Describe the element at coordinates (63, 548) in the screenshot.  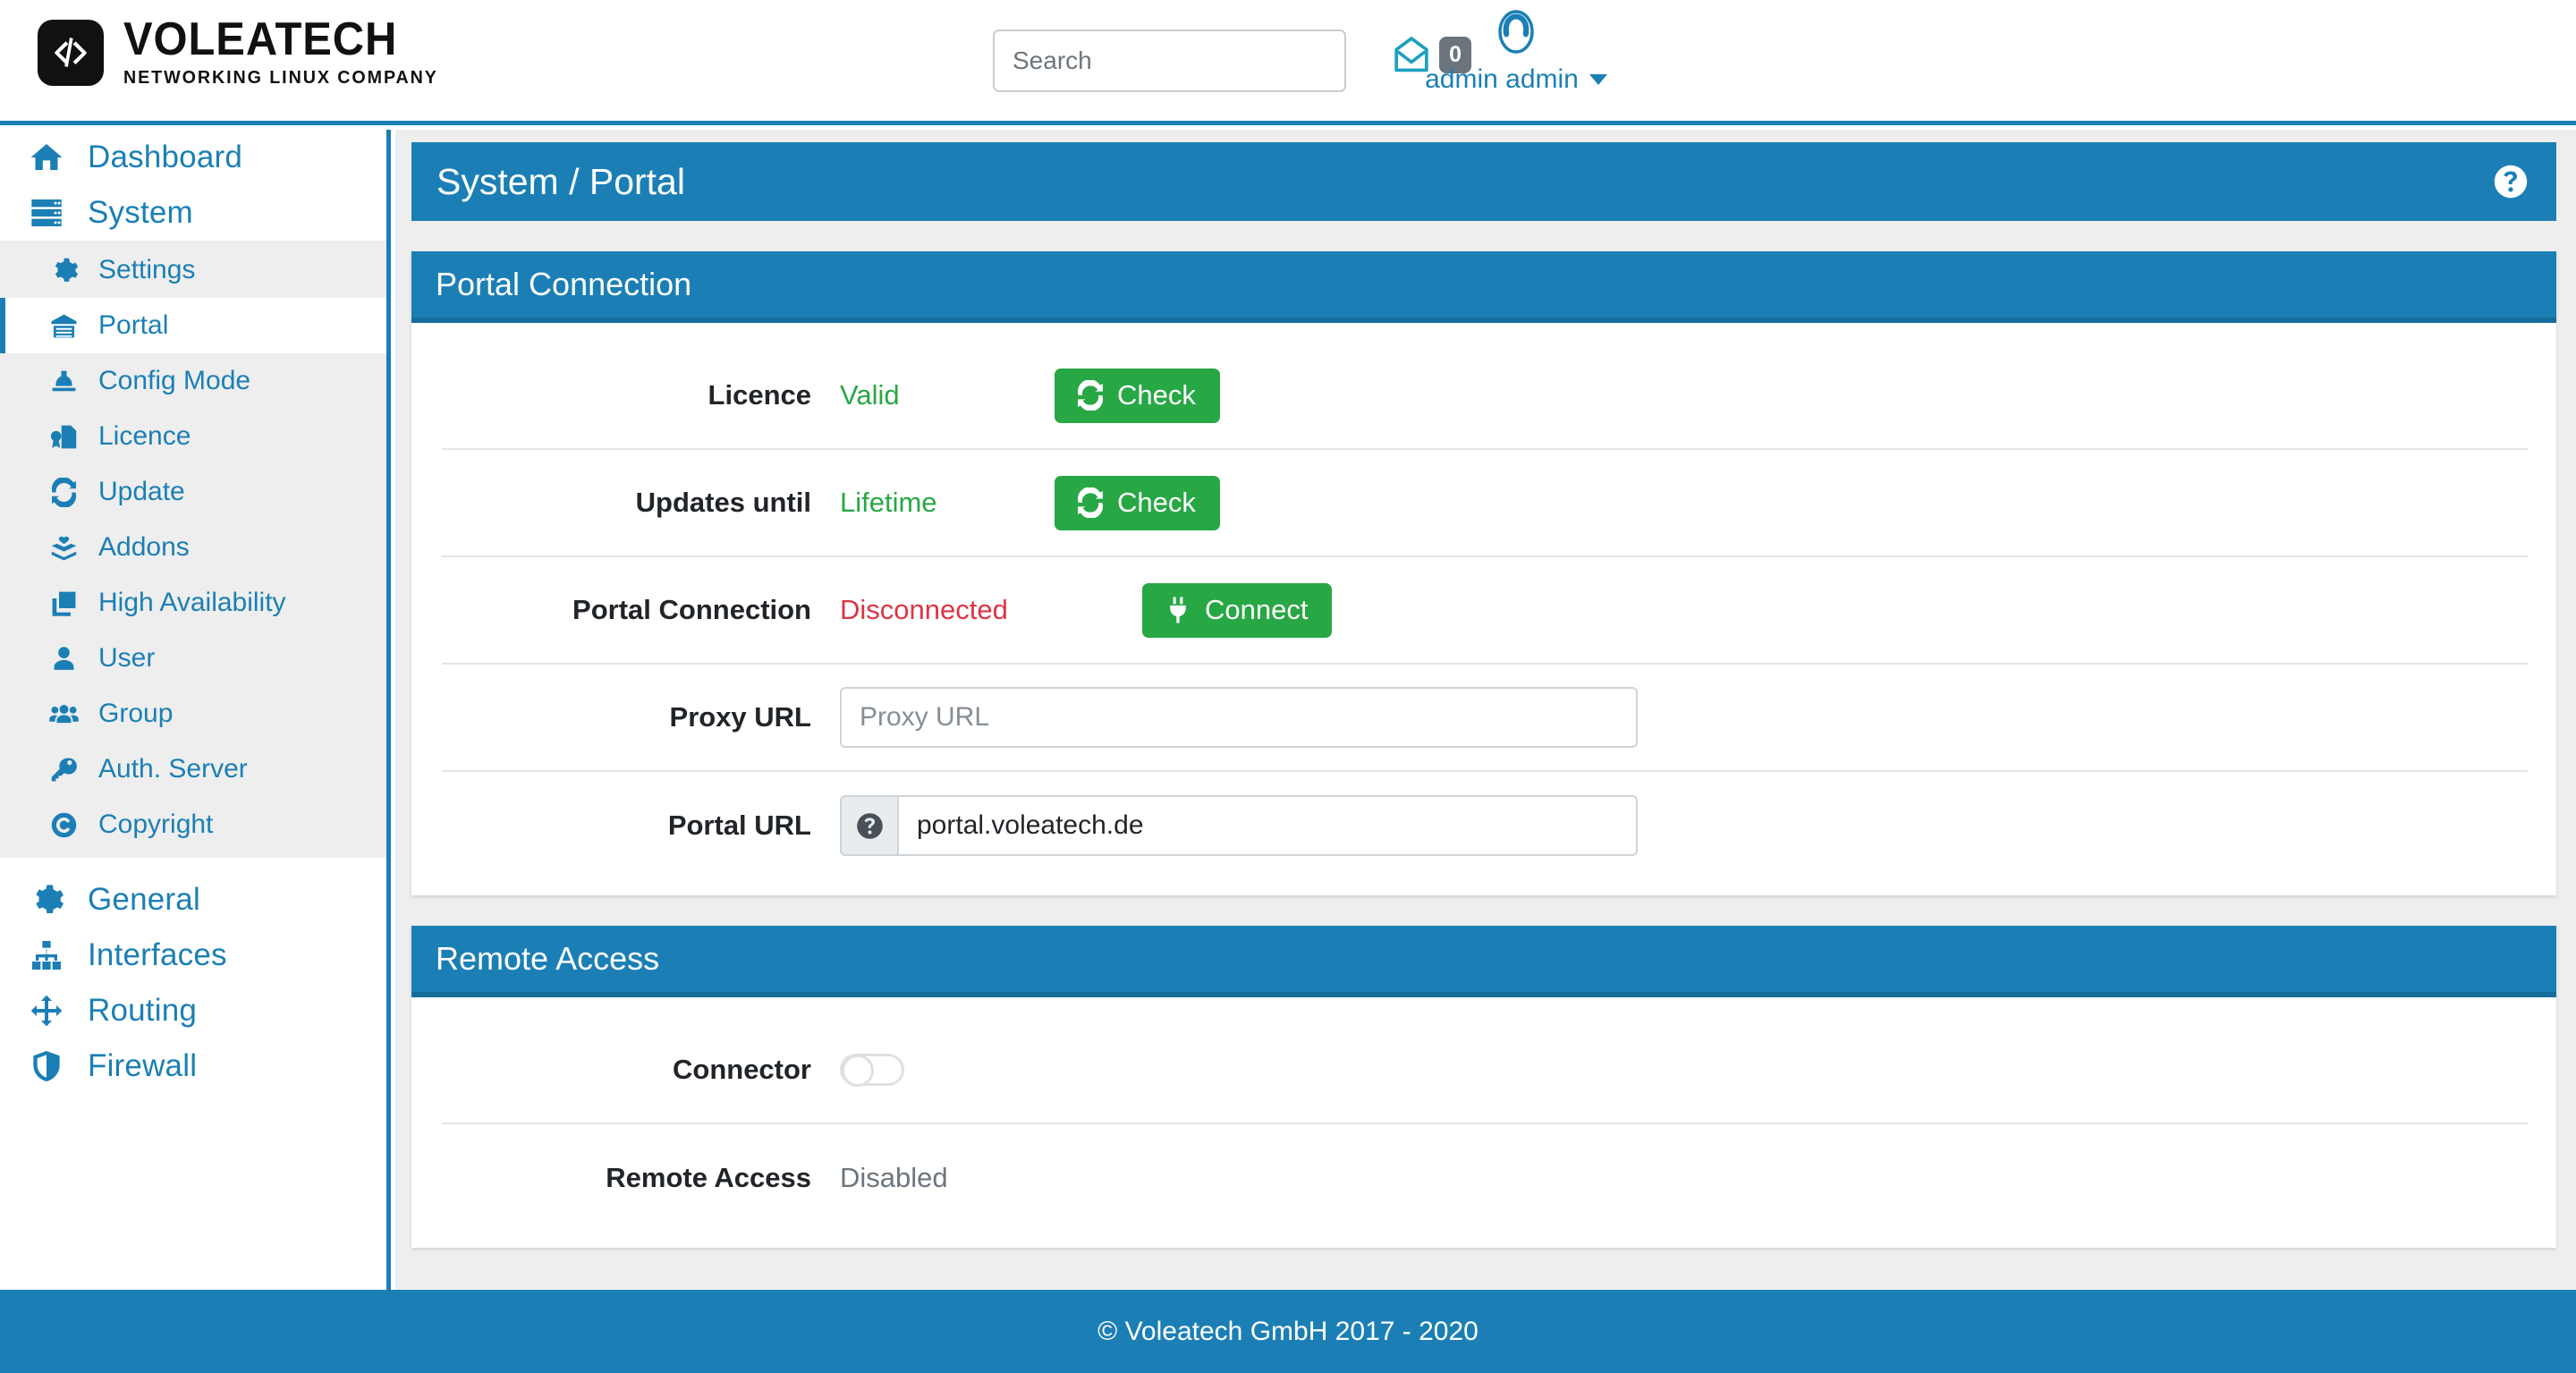
I see `open-box-icon` at that location.